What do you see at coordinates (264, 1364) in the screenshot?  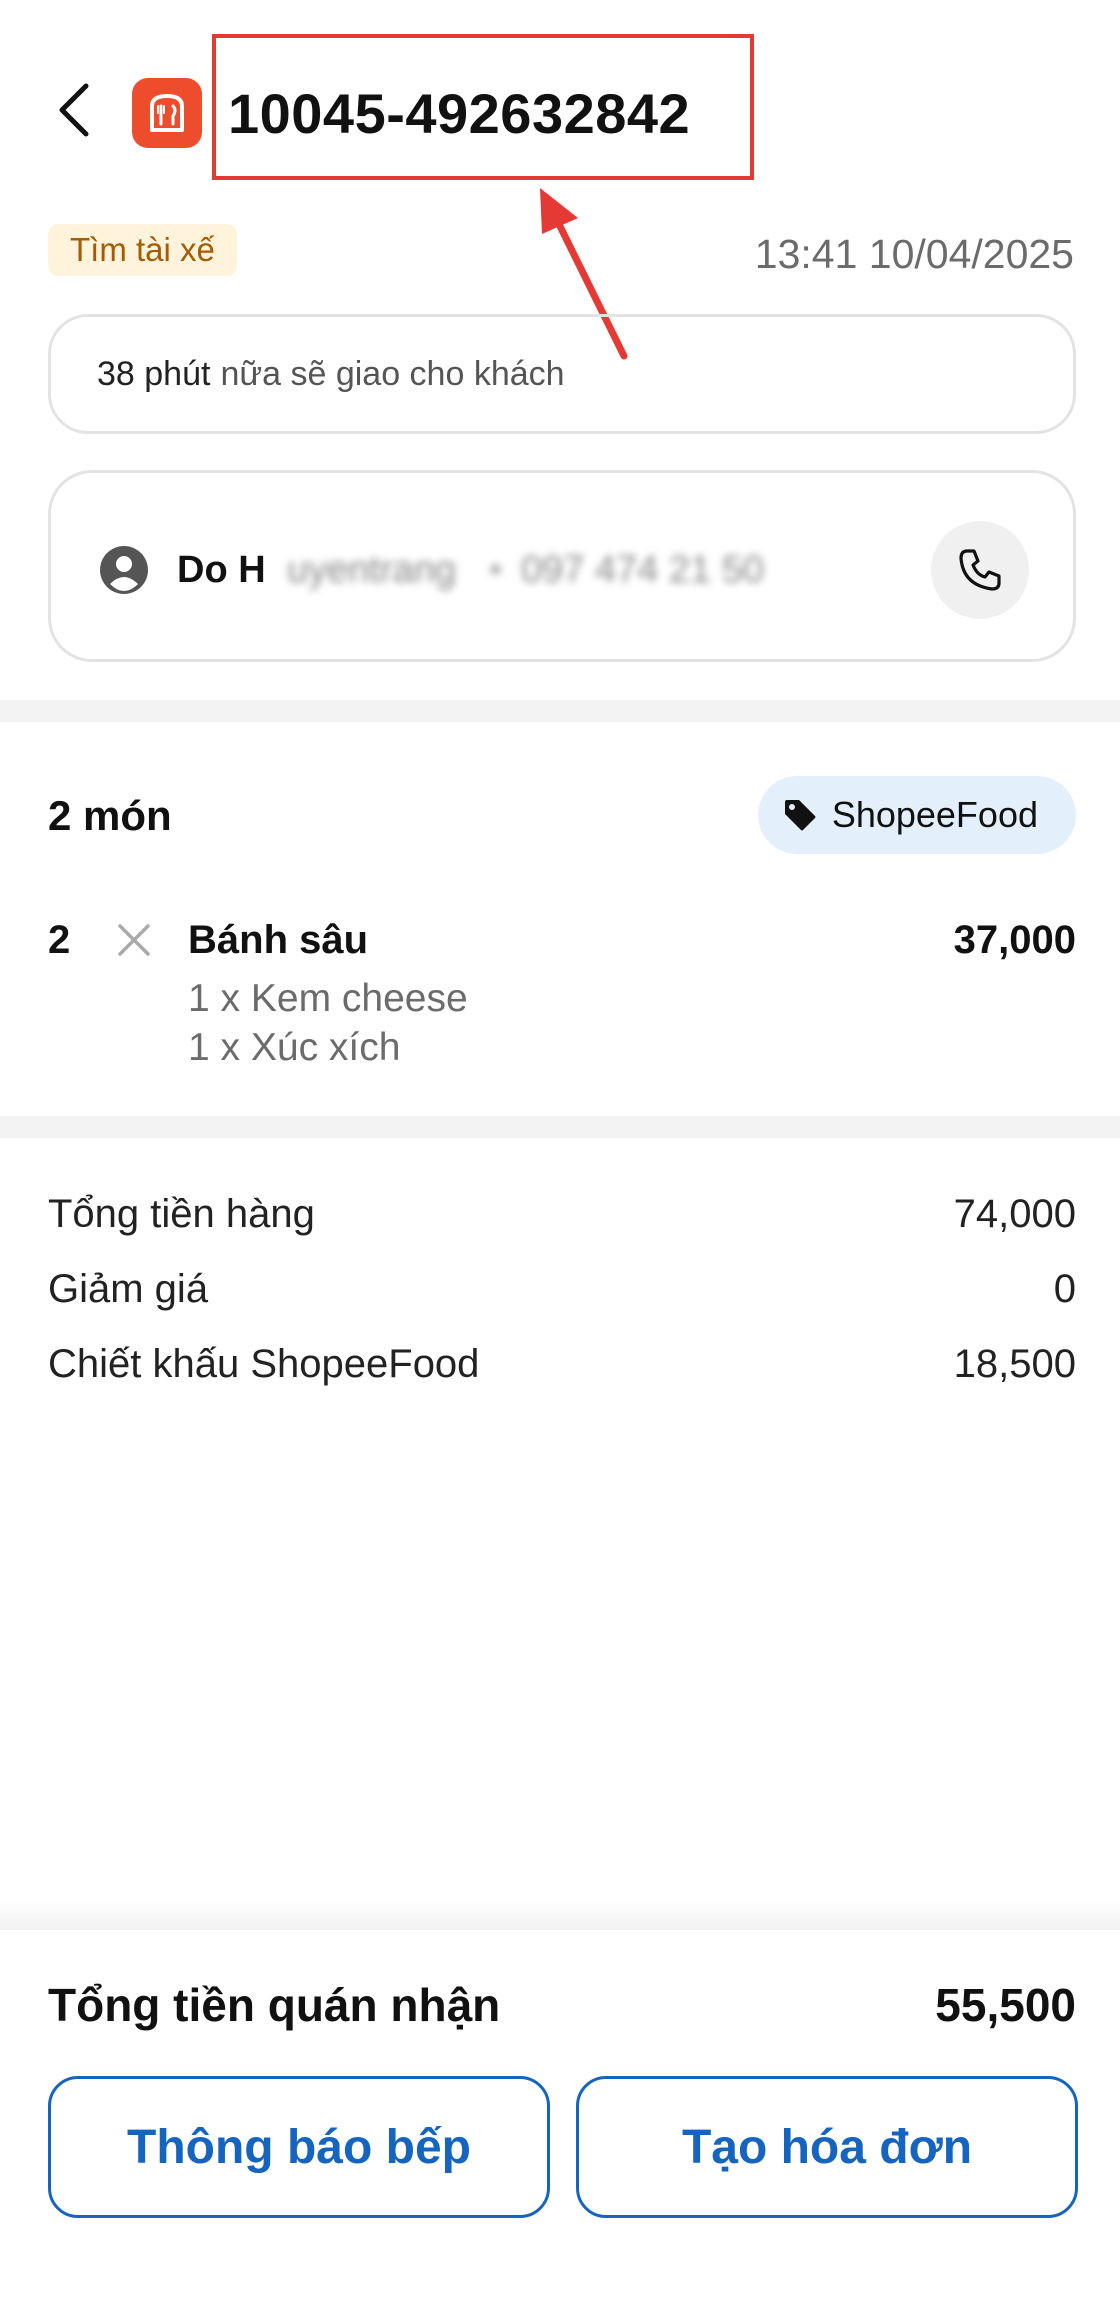 I see `summary-label: Chiết khấu ShopeeFood` at bounding box center [264, 1364].